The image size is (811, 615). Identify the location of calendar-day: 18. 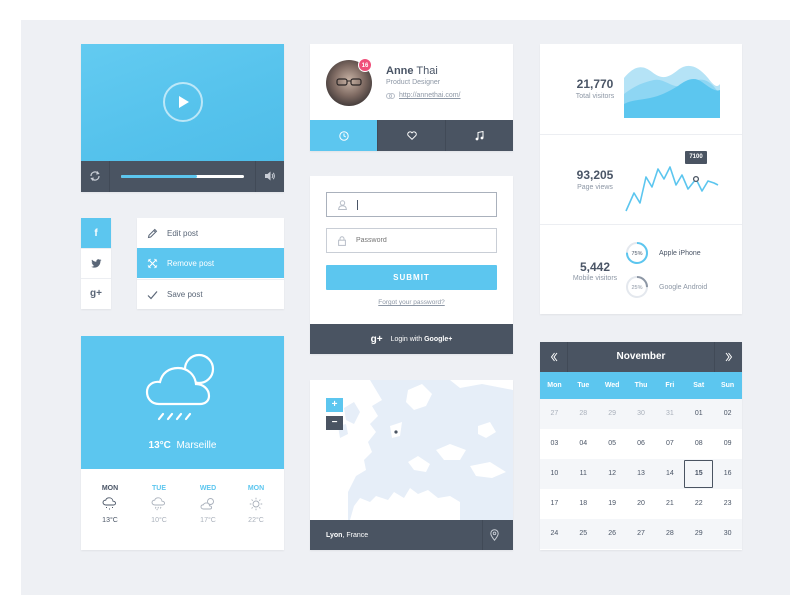
(583, 504).